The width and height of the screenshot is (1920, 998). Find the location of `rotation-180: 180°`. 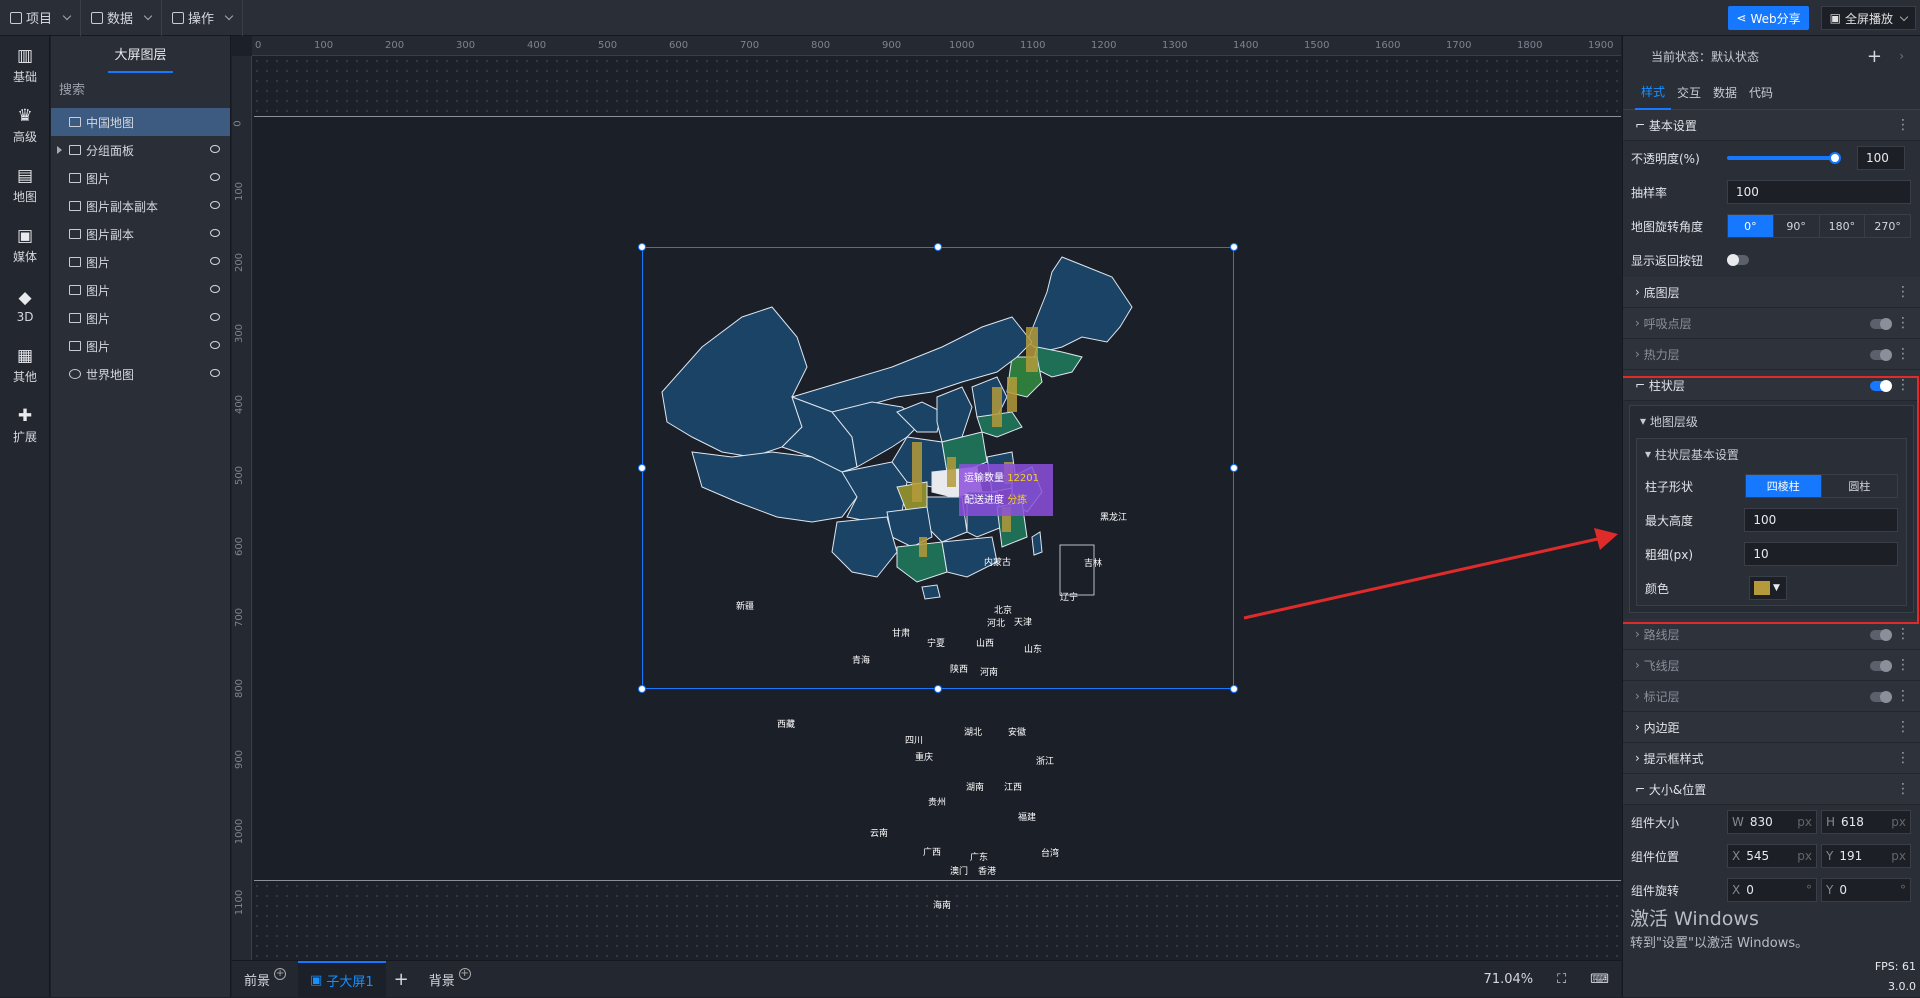

rotation-180: 180° is located at coordinates (1843, 226).